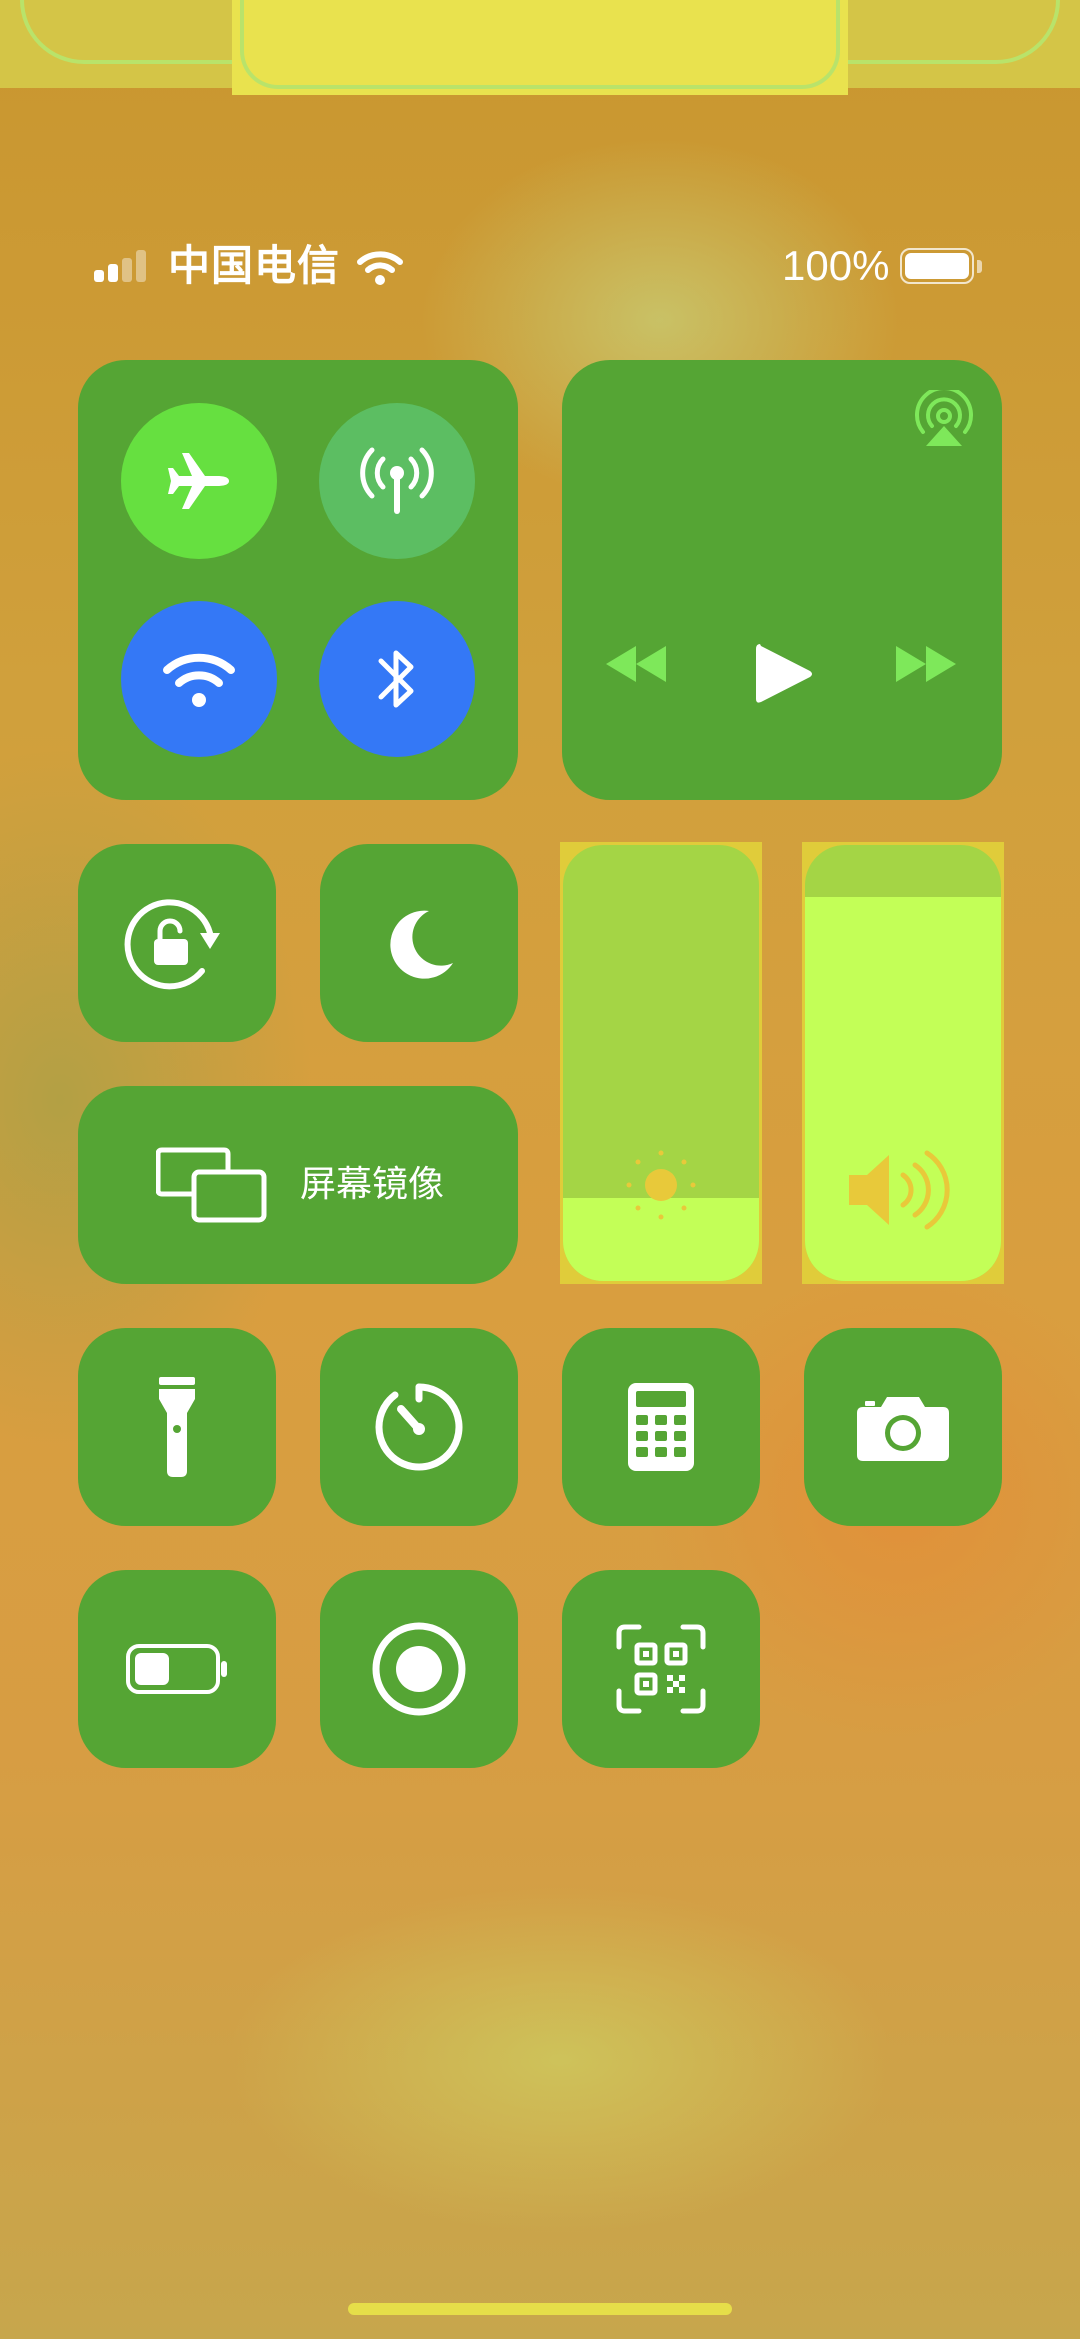 This screenshot has width=1080, height=2339. I want to click on moon-icon, so click(421, 944).